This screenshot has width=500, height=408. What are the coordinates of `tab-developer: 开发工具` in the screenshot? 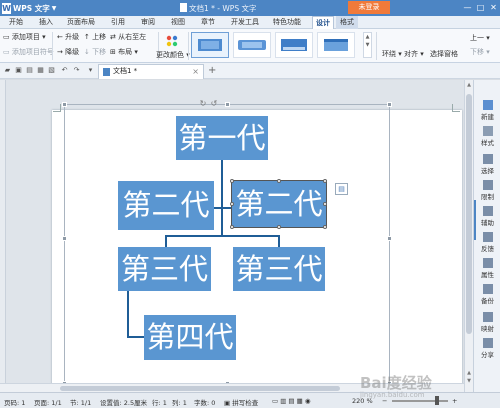 It's located at (245, 22).